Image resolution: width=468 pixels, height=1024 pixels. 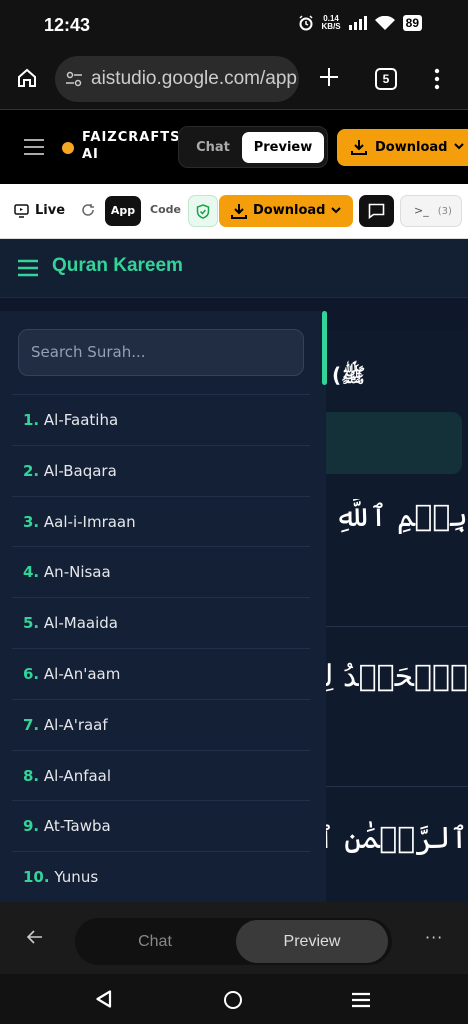 I want to click on wifi-icon, so click(x=384, y=22).